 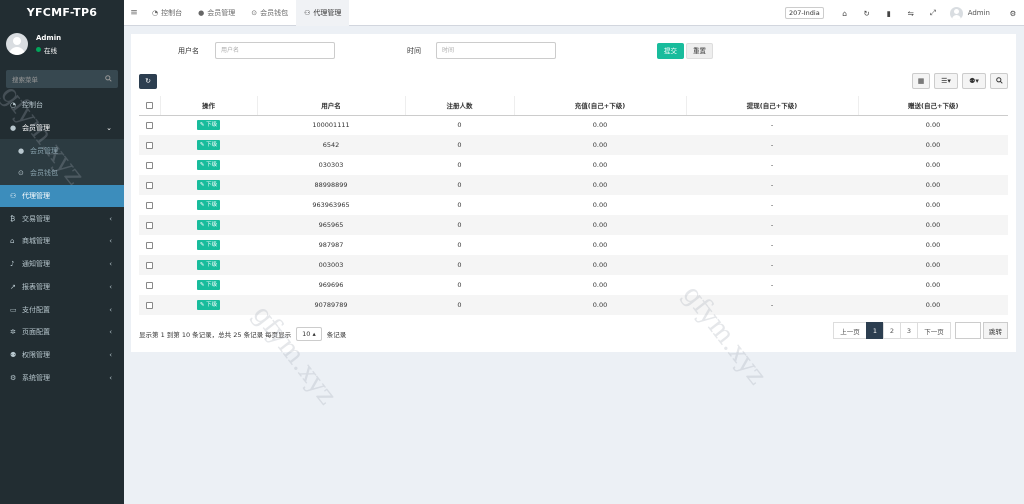 I want to click on prev-page-button: 上一页, so click(x=850, y=330).